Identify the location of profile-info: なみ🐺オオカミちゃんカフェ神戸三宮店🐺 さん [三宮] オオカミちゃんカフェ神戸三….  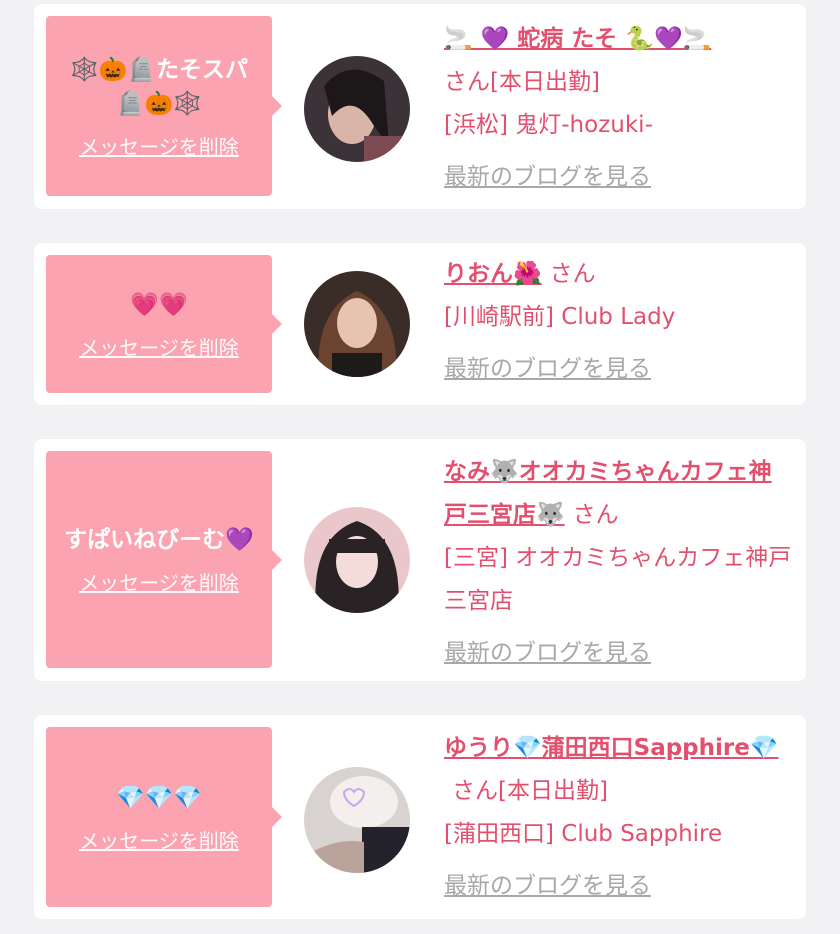
(619, 559).